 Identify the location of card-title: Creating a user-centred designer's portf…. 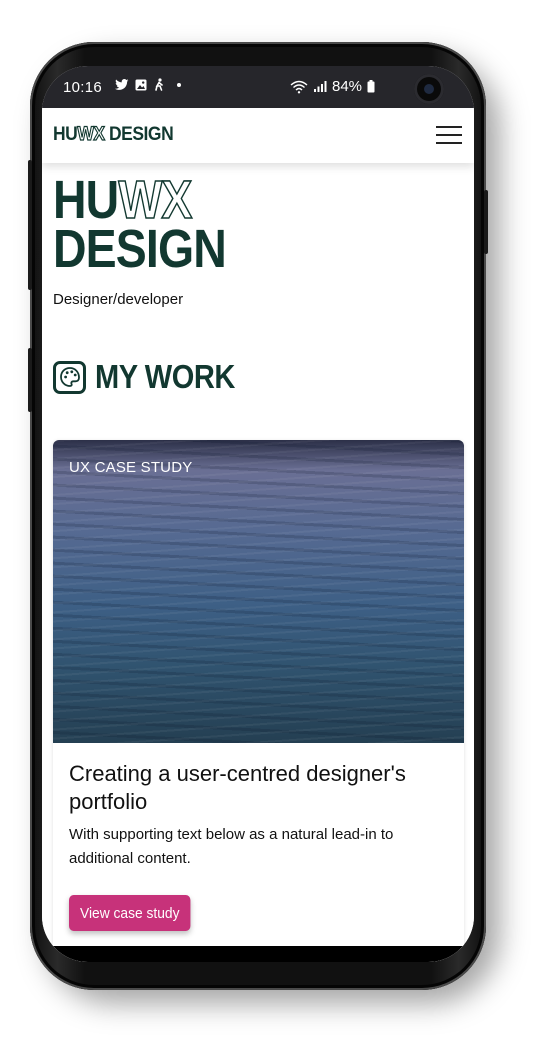
(237, 787).